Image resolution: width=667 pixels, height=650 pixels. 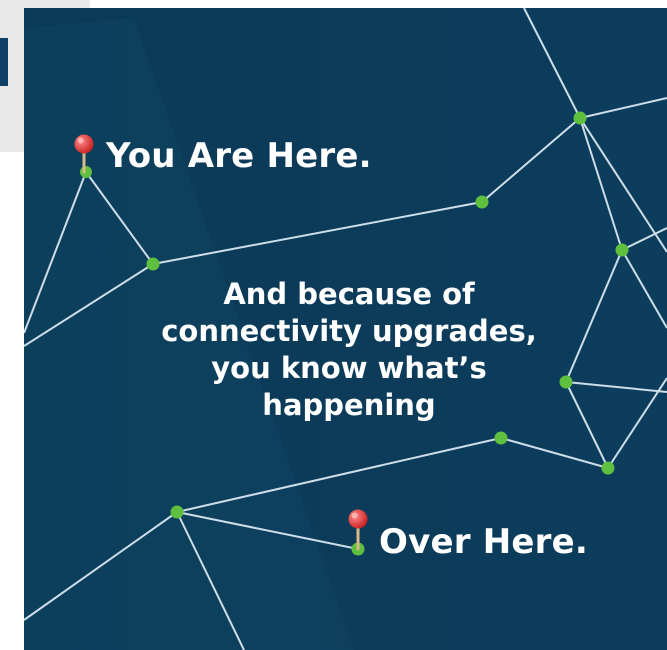 What do you see at coordinates (349, 331) in the screenshot?
I see `body-line-2: connectivity upgrades,` at bounding box center [349, 331].